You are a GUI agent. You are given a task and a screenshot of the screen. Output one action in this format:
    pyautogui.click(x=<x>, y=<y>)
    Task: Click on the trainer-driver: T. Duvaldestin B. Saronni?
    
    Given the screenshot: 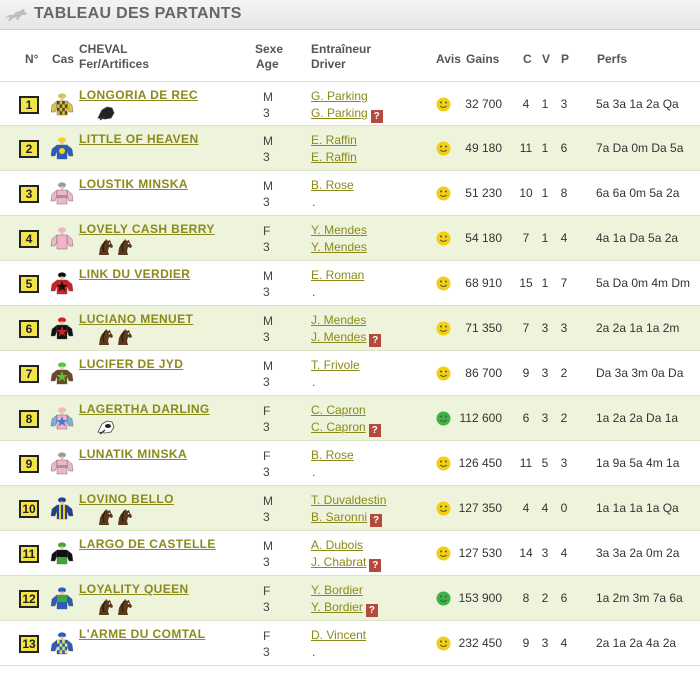 What is the action you would take?
    pyautogui.click(x=348, y=509)
    